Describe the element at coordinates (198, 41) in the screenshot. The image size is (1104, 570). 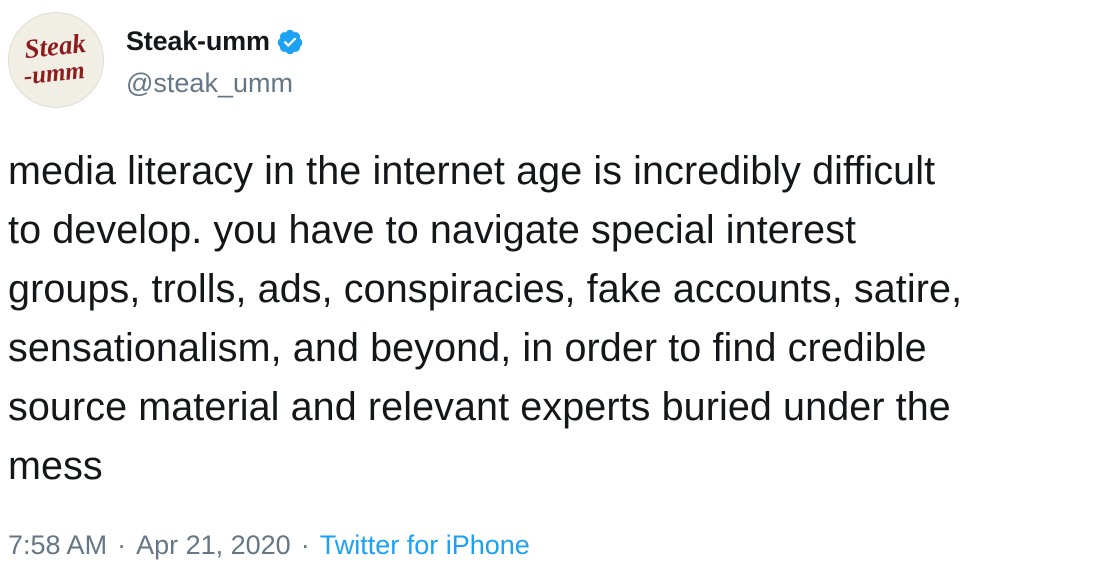
I see `display-name: Steak-umm` at that location.